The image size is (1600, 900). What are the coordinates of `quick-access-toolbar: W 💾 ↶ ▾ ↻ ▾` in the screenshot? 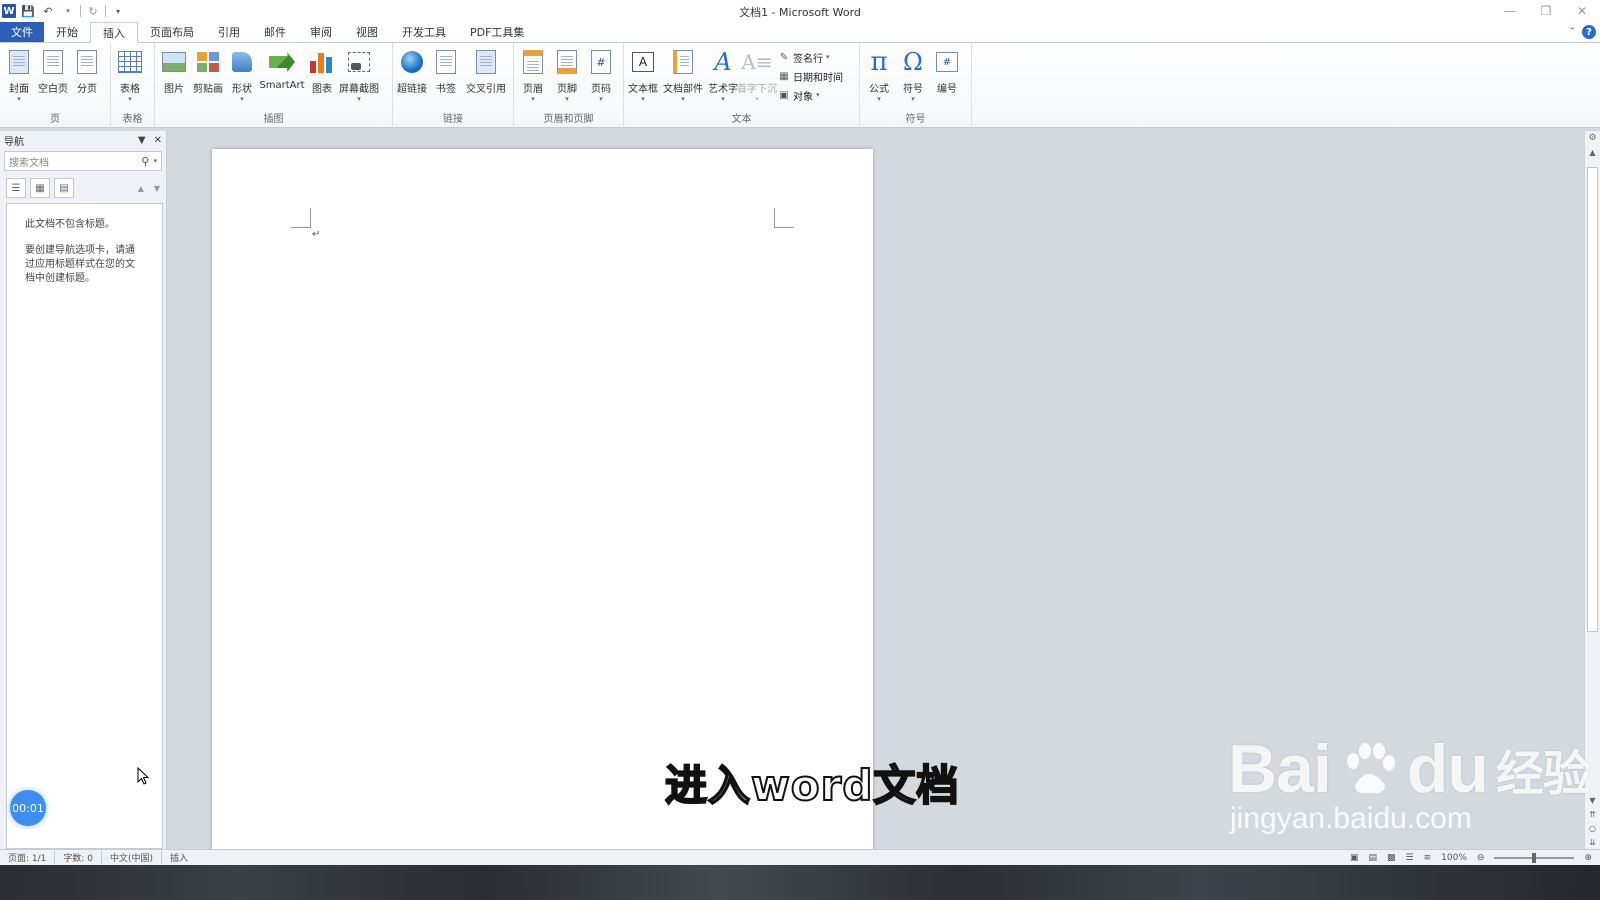 It's located at (63, 11).